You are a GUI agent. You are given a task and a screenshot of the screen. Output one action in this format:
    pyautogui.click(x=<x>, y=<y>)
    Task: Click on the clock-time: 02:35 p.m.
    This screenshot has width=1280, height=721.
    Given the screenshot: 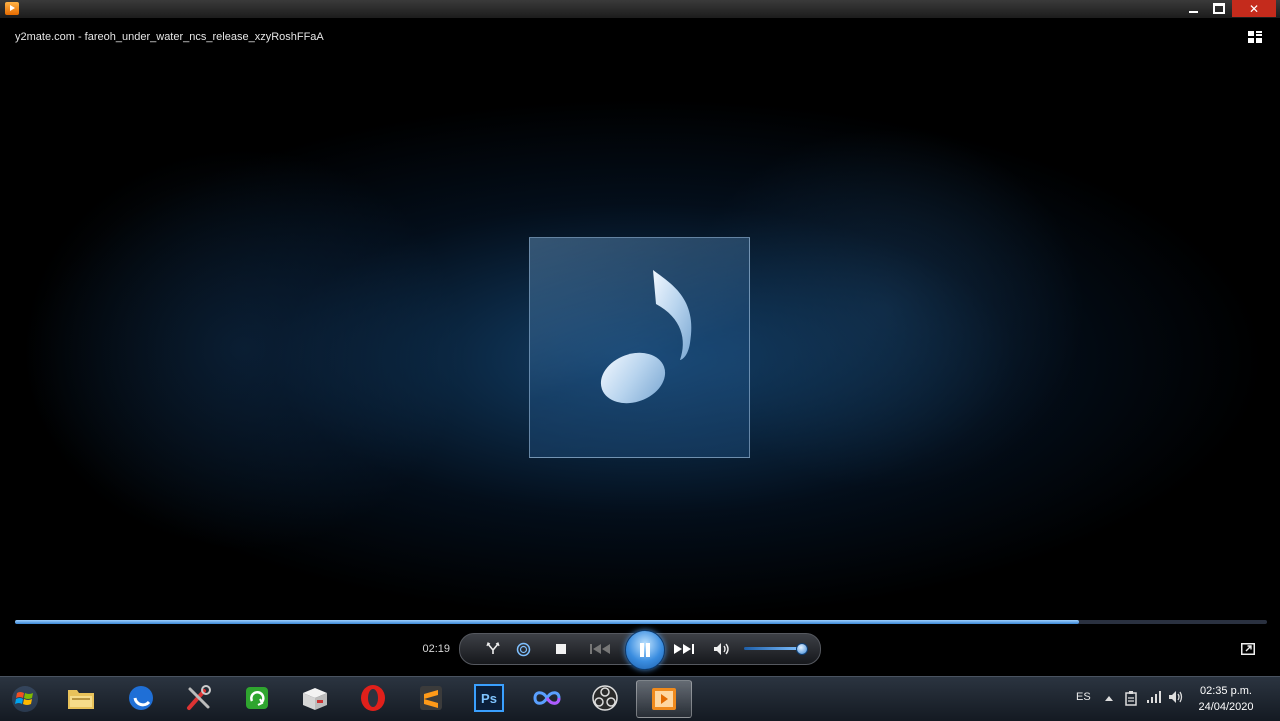 What is the action you would take?
    pyautogui.click(x=1226, y=691)
    